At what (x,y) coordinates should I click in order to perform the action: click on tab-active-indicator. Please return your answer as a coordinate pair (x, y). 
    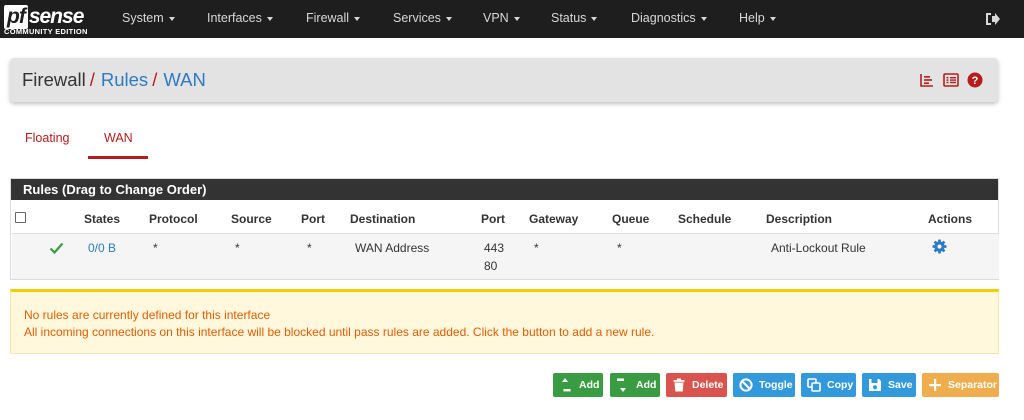
    Looking at the image, I should click on (118, 157).